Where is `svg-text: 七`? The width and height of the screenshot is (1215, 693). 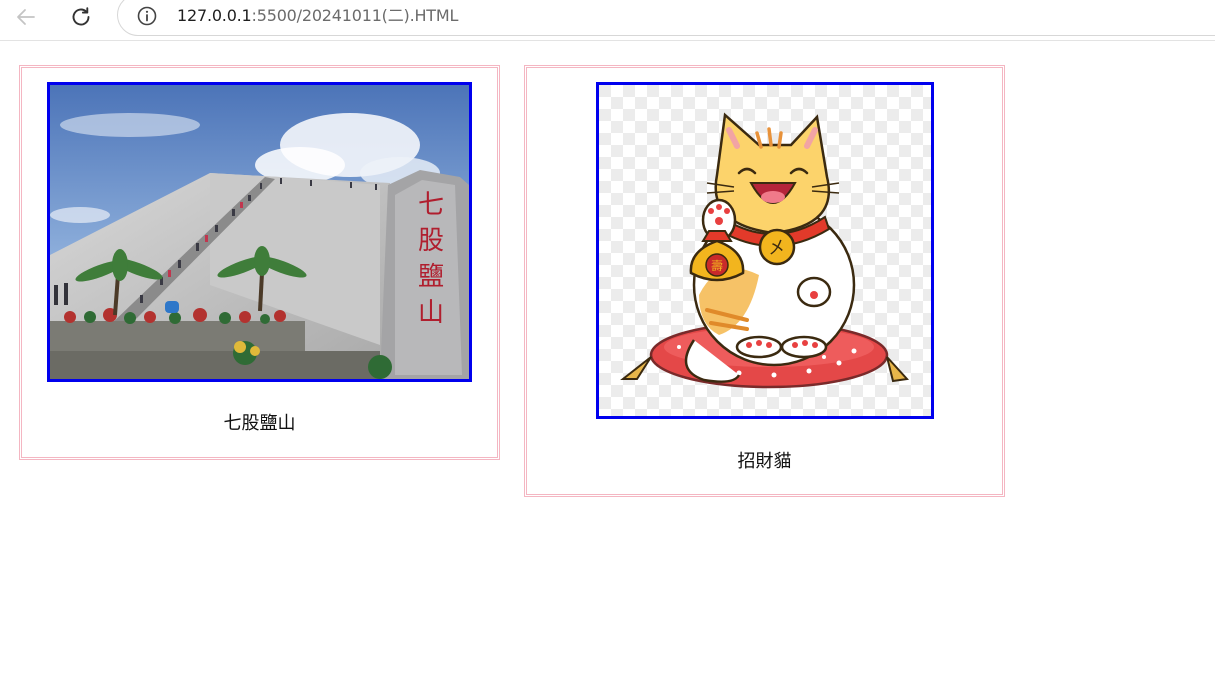 svg-text: 七 is located at coordinates (431, 205).